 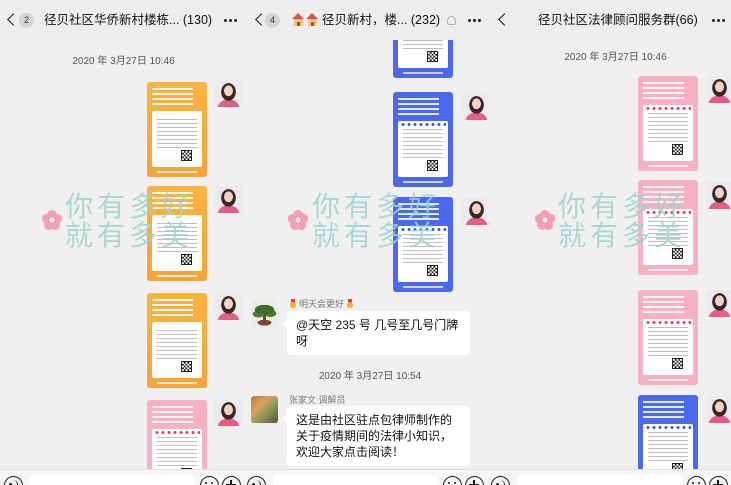 I want to click on sender-name-text: 明天会更好, so click(x=322, y=304).